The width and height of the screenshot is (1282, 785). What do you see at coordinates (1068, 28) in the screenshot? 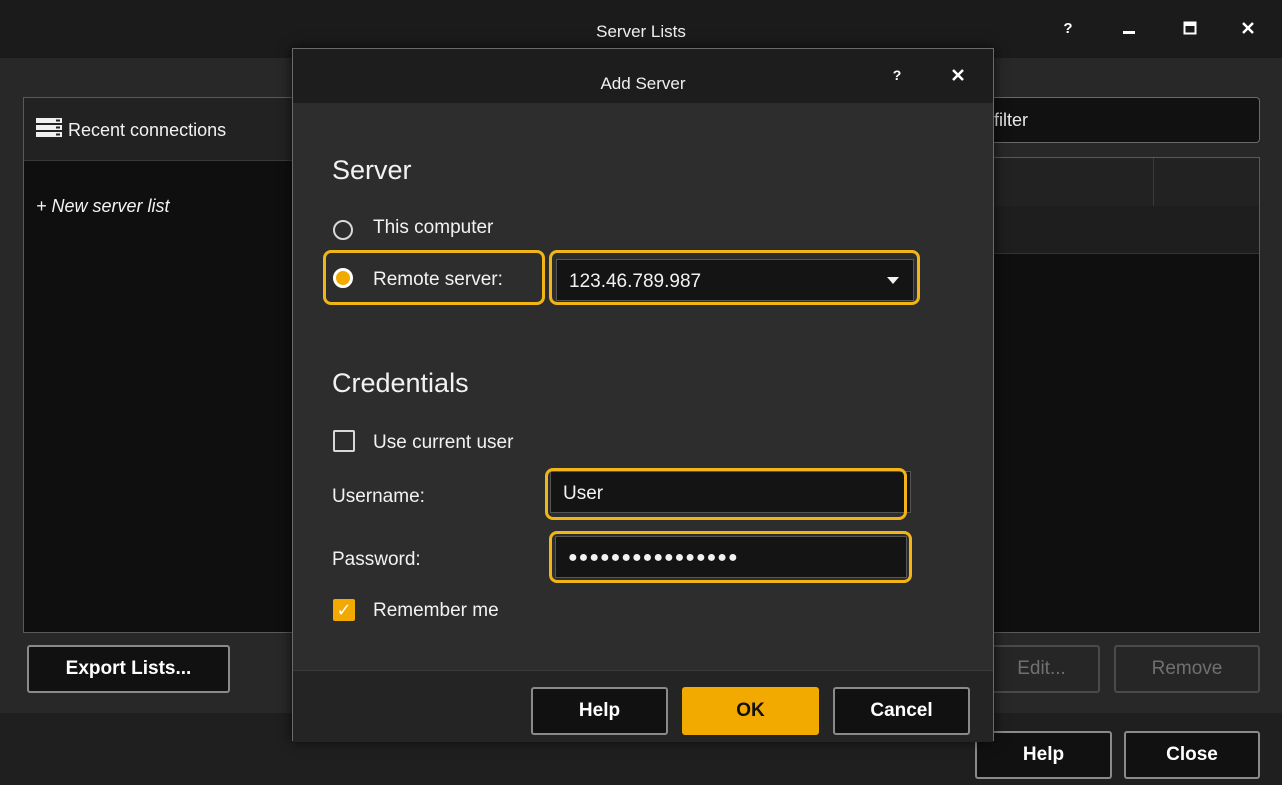
I see `window-help-button: ?` at bounding box center [1068, 28].